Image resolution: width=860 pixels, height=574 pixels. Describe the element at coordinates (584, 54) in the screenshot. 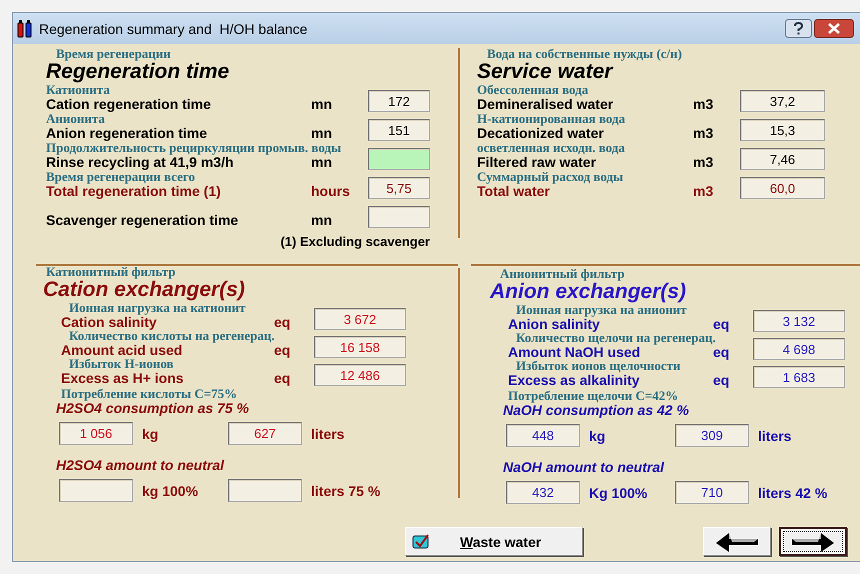

I see `heading-caption: Вода на собственные нужды (с/н)` at that location.